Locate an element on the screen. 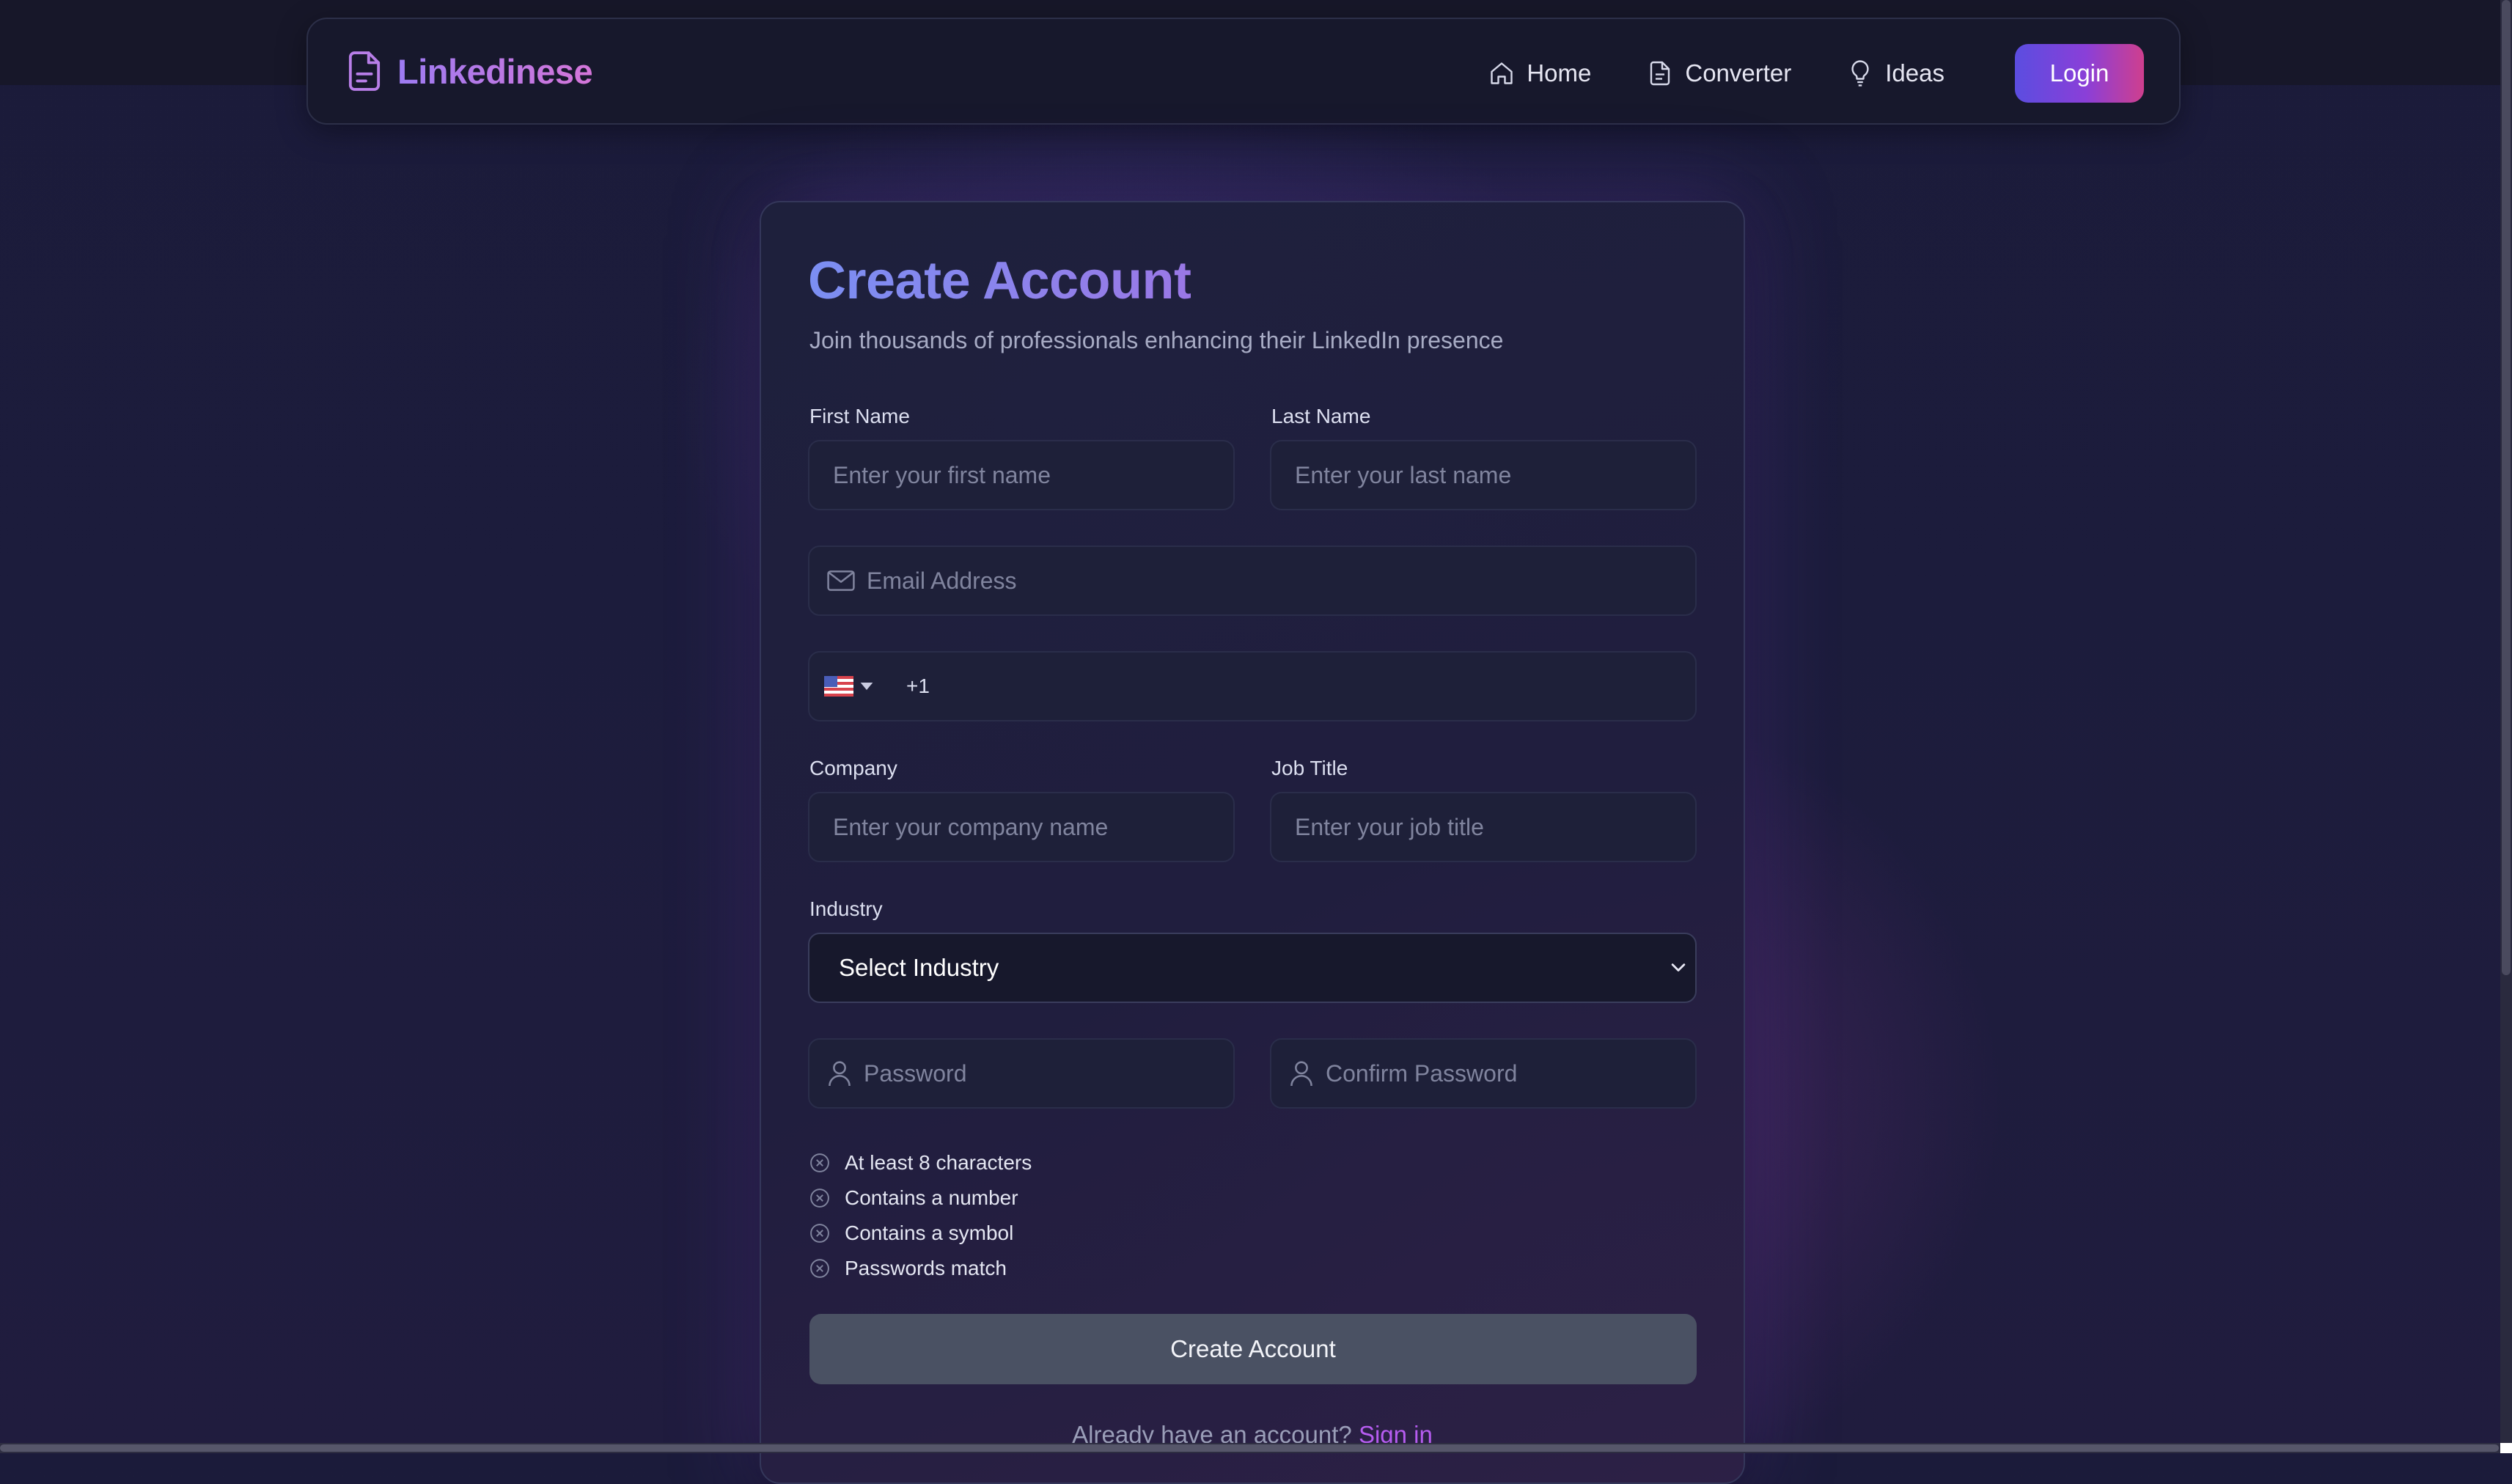 This screenshot has width=2512, height=1484. requirement-item: At least 8 characters is located at coordinates (920, 1162).